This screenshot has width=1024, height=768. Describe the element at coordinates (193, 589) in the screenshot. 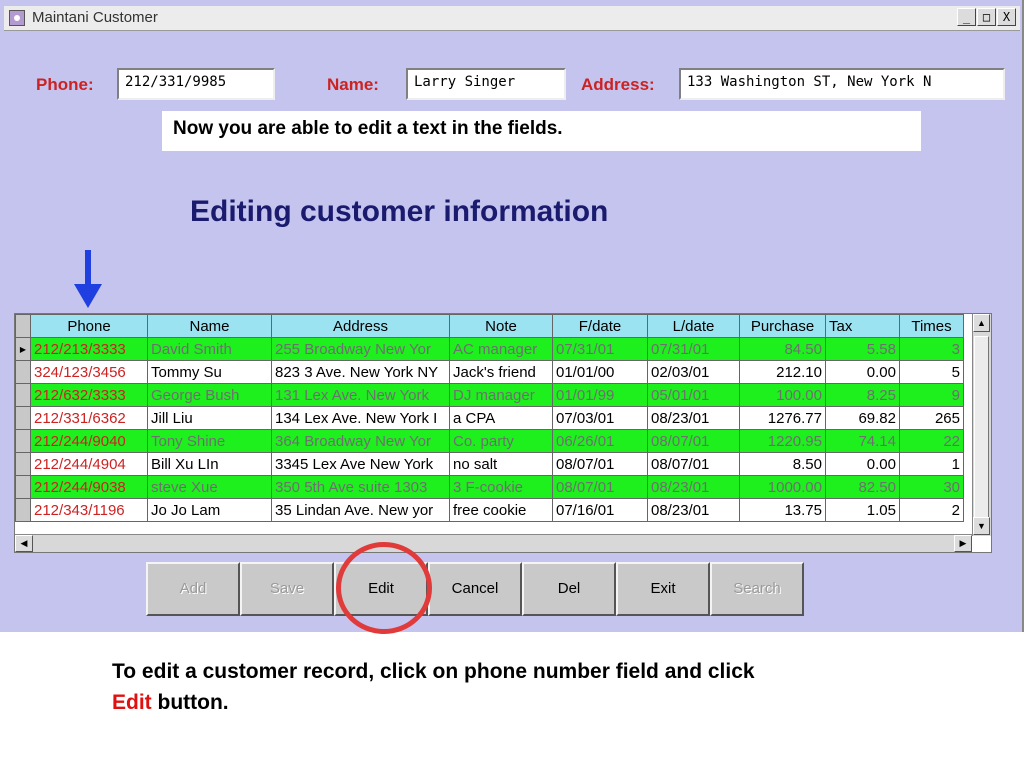

I see `add-button: Add` at that location.